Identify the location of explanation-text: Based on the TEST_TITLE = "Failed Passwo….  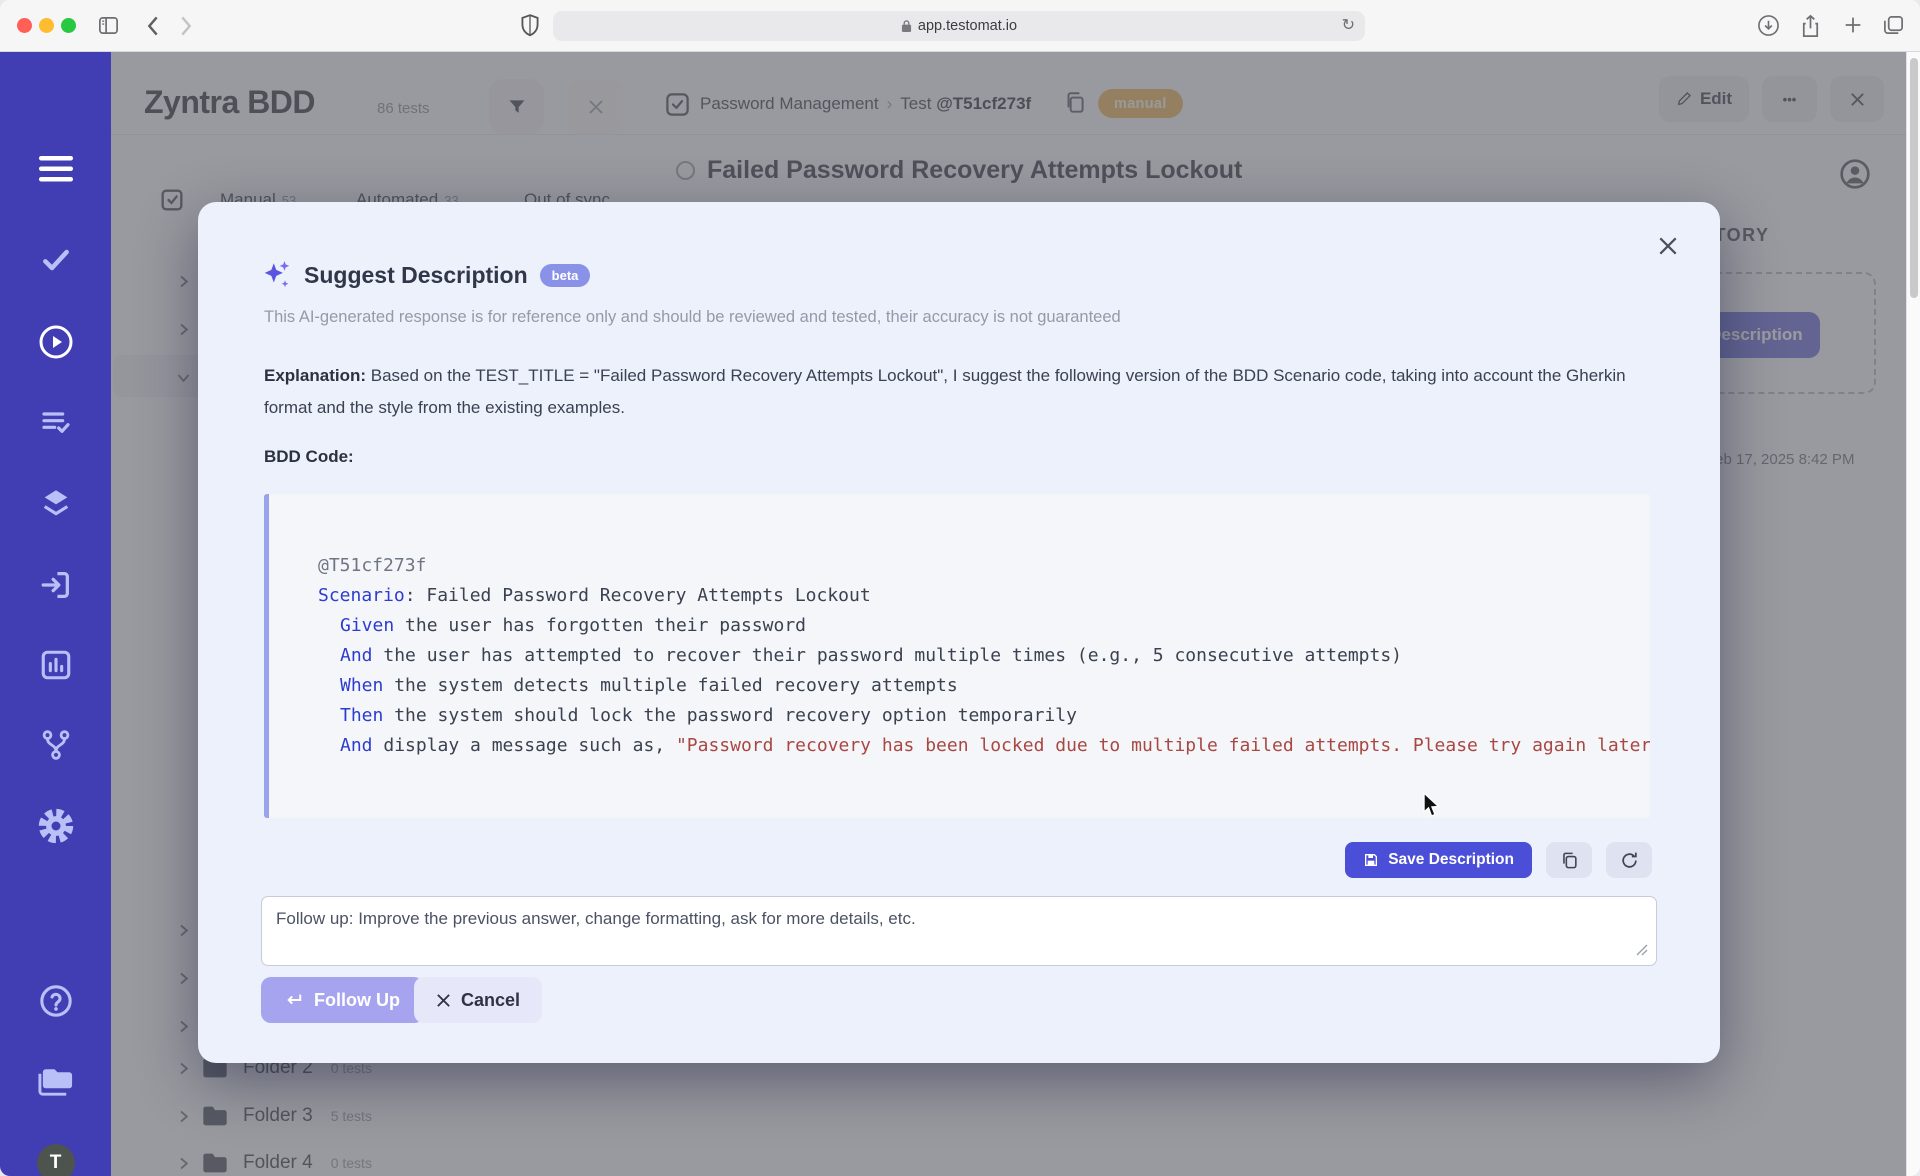
(945, 391).